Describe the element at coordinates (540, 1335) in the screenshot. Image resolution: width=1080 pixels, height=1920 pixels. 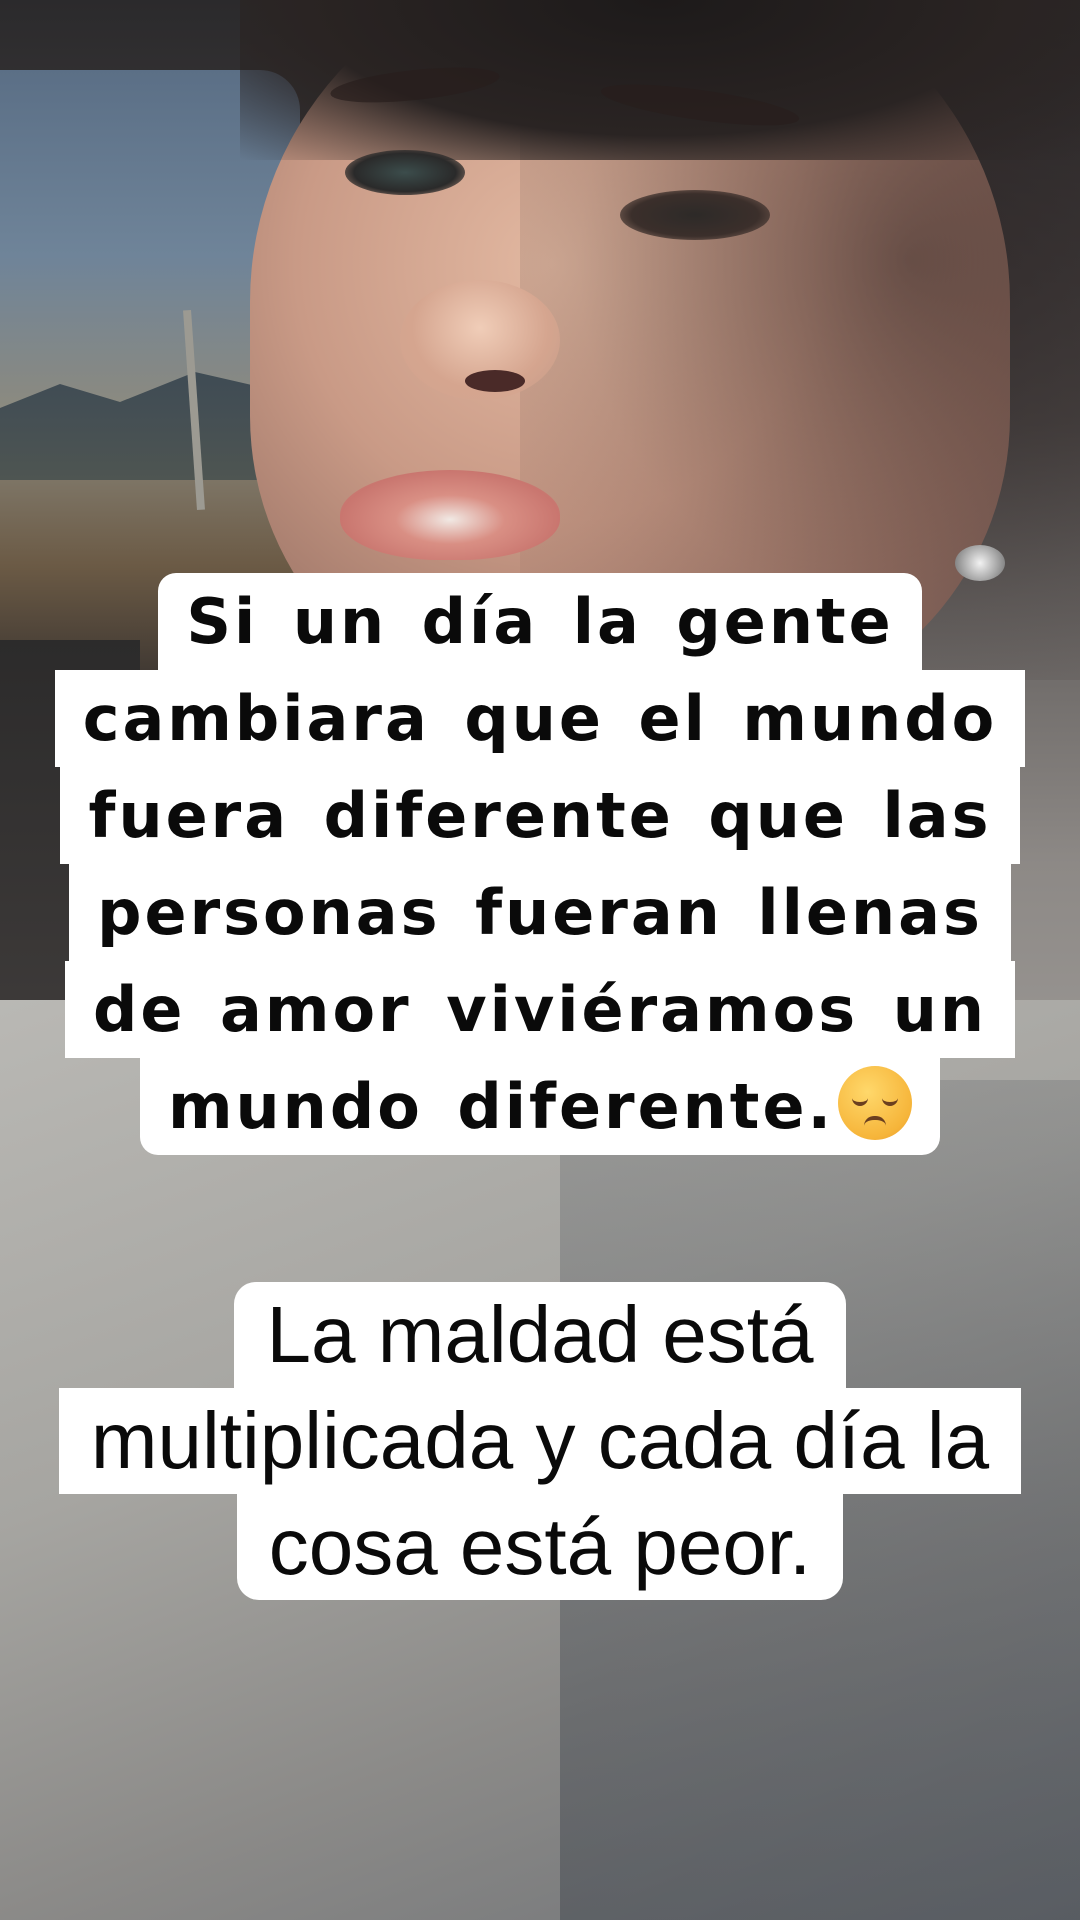
I see `caption-bottom-line: La maldad está` at that location.